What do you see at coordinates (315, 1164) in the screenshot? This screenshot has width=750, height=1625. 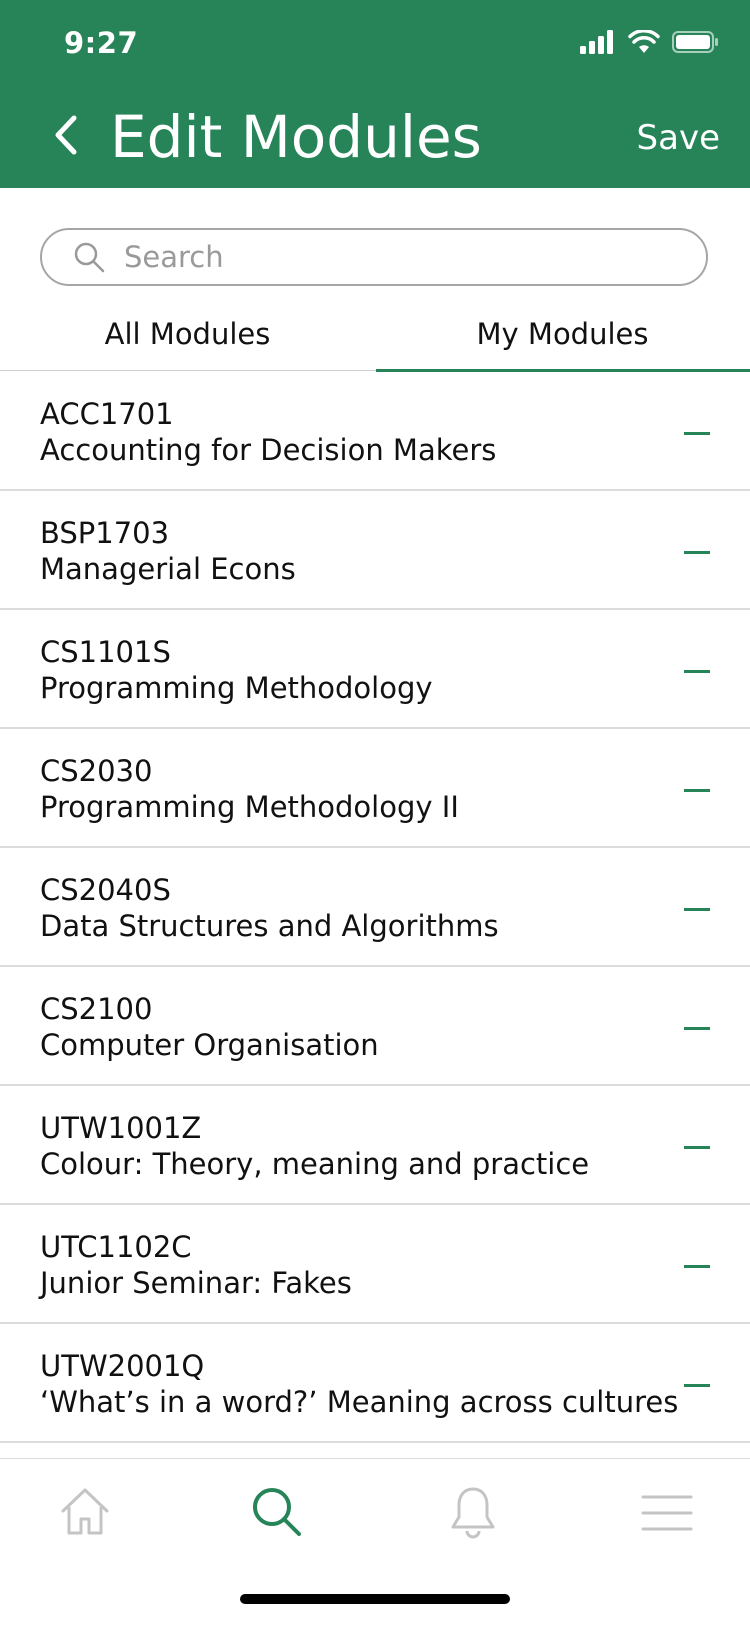 I see `module-name: Colour: Theory, meaning and practice` at bounding box center [315, 1164].